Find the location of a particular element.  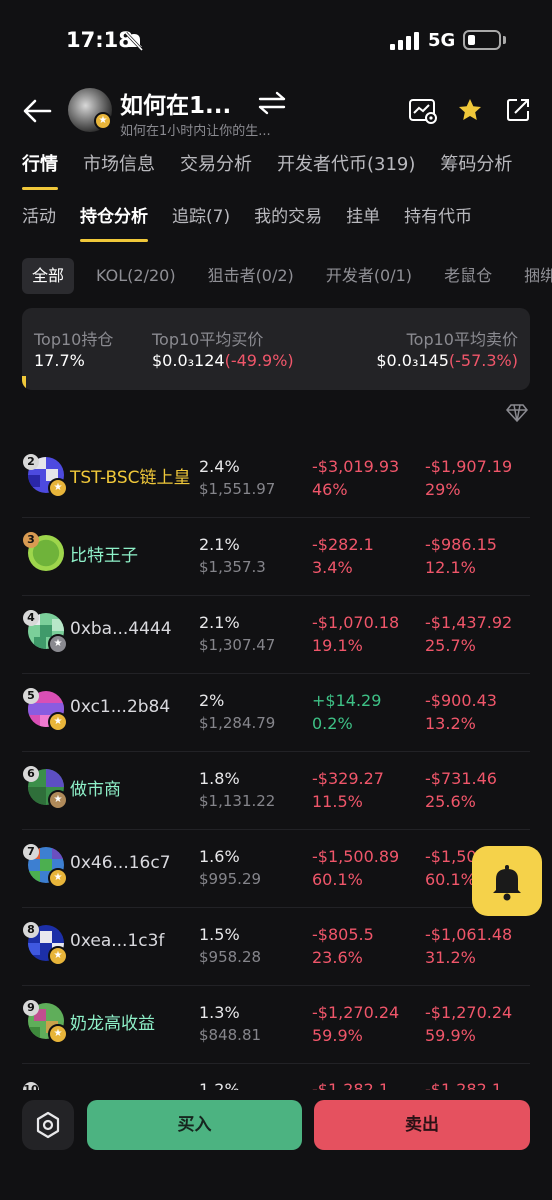

tab-tracking: 追踪(7) is located at coordinates (201, 222).